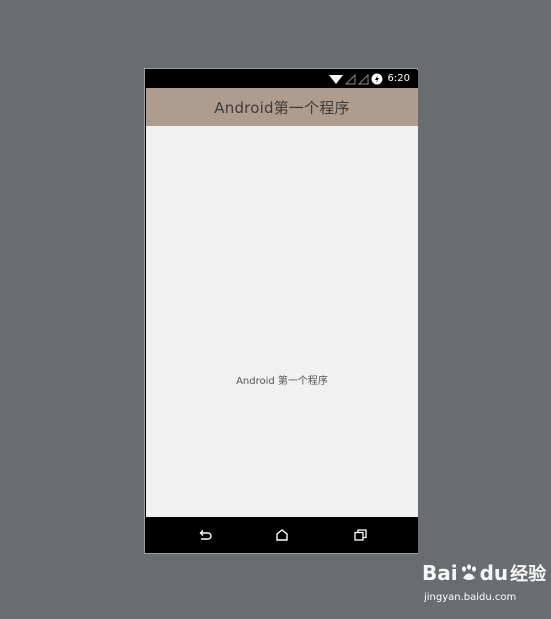 This screenshot has height=619, width=551. Describe the element at coordinates (335, 79) in the screenshot. I see `wifi-icon` at that location.